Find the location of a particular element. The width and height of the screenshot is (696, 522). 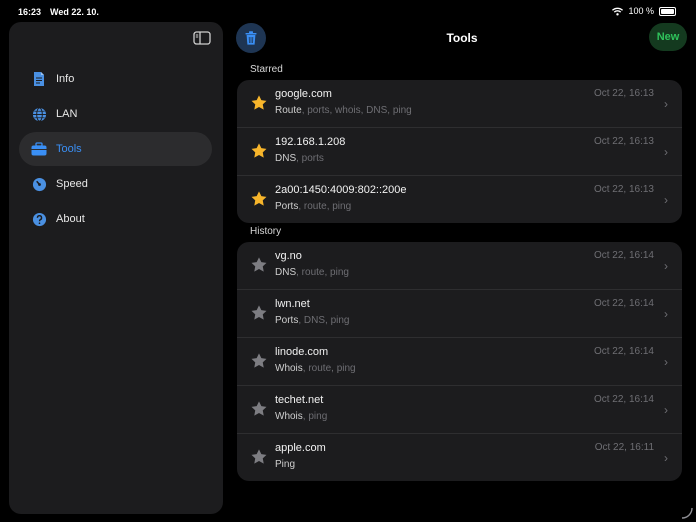

status-indicators: 100 % is located at coordinates (644, 11).